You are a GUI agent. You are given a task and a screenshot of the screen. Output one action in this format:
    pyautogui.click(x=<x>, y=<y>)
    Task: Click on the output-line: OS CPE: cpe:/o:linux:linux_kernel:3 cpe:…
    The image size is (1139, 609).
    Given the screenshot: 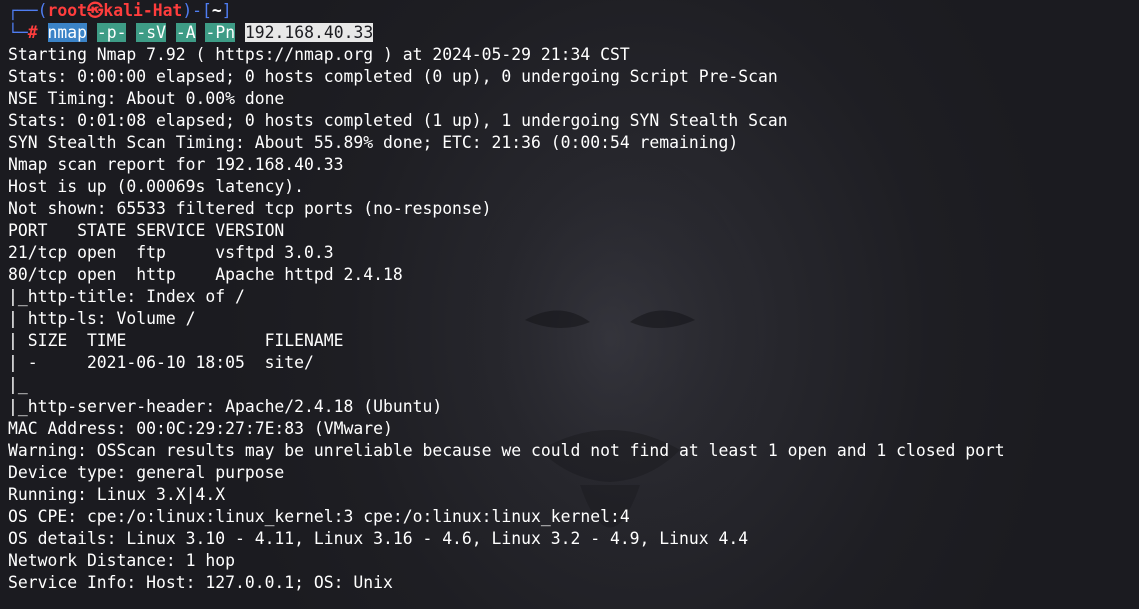 What is the action you would take?
    pyautogui.click(x=319, y=516)
    